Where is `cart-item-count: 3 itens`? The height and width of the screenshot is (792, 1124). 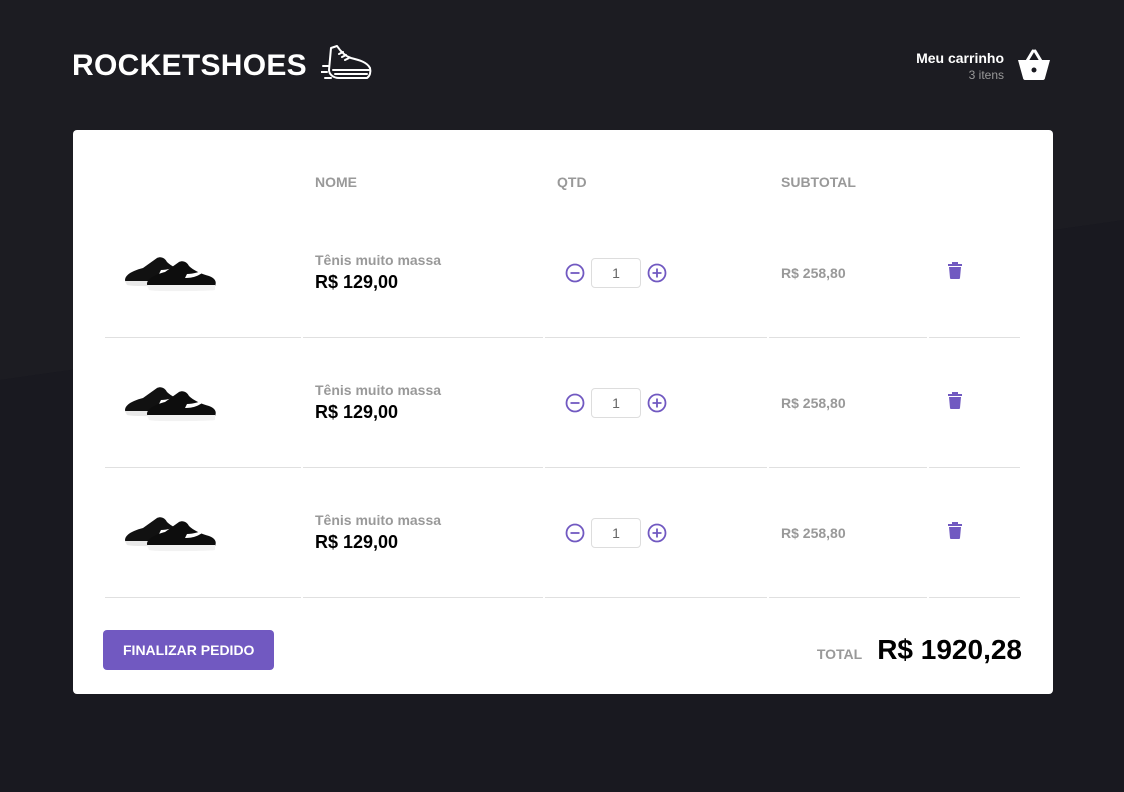
cart-item-count: 3 itens is located at coordinates (986, 75).